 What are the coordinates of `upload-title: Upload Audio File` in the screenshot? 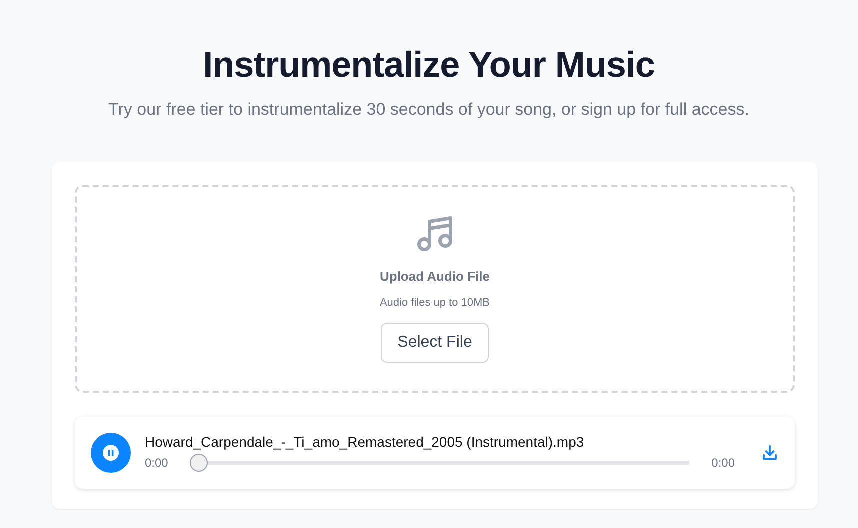 It's located at (435, 276).